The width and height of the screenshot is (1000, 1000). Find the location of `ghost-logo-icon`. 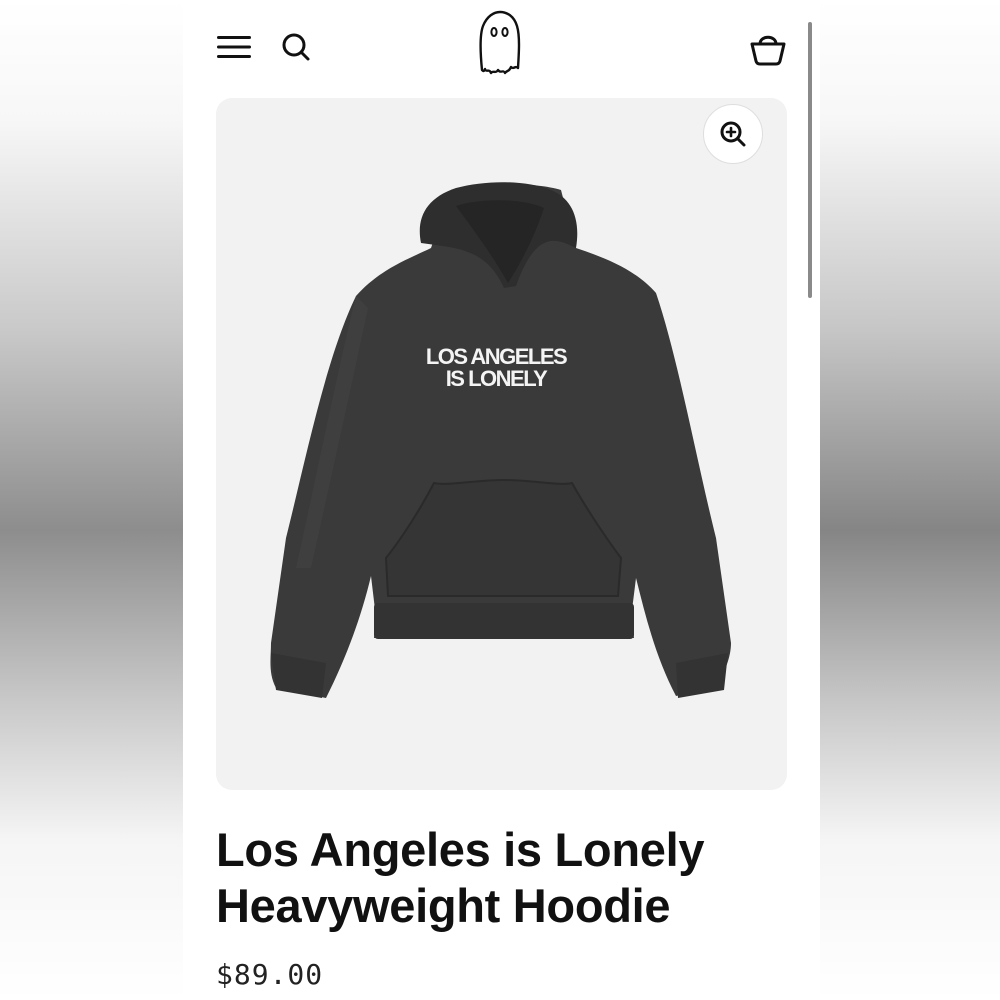

ghost-logo-icon is located at coordinates (500, 42).